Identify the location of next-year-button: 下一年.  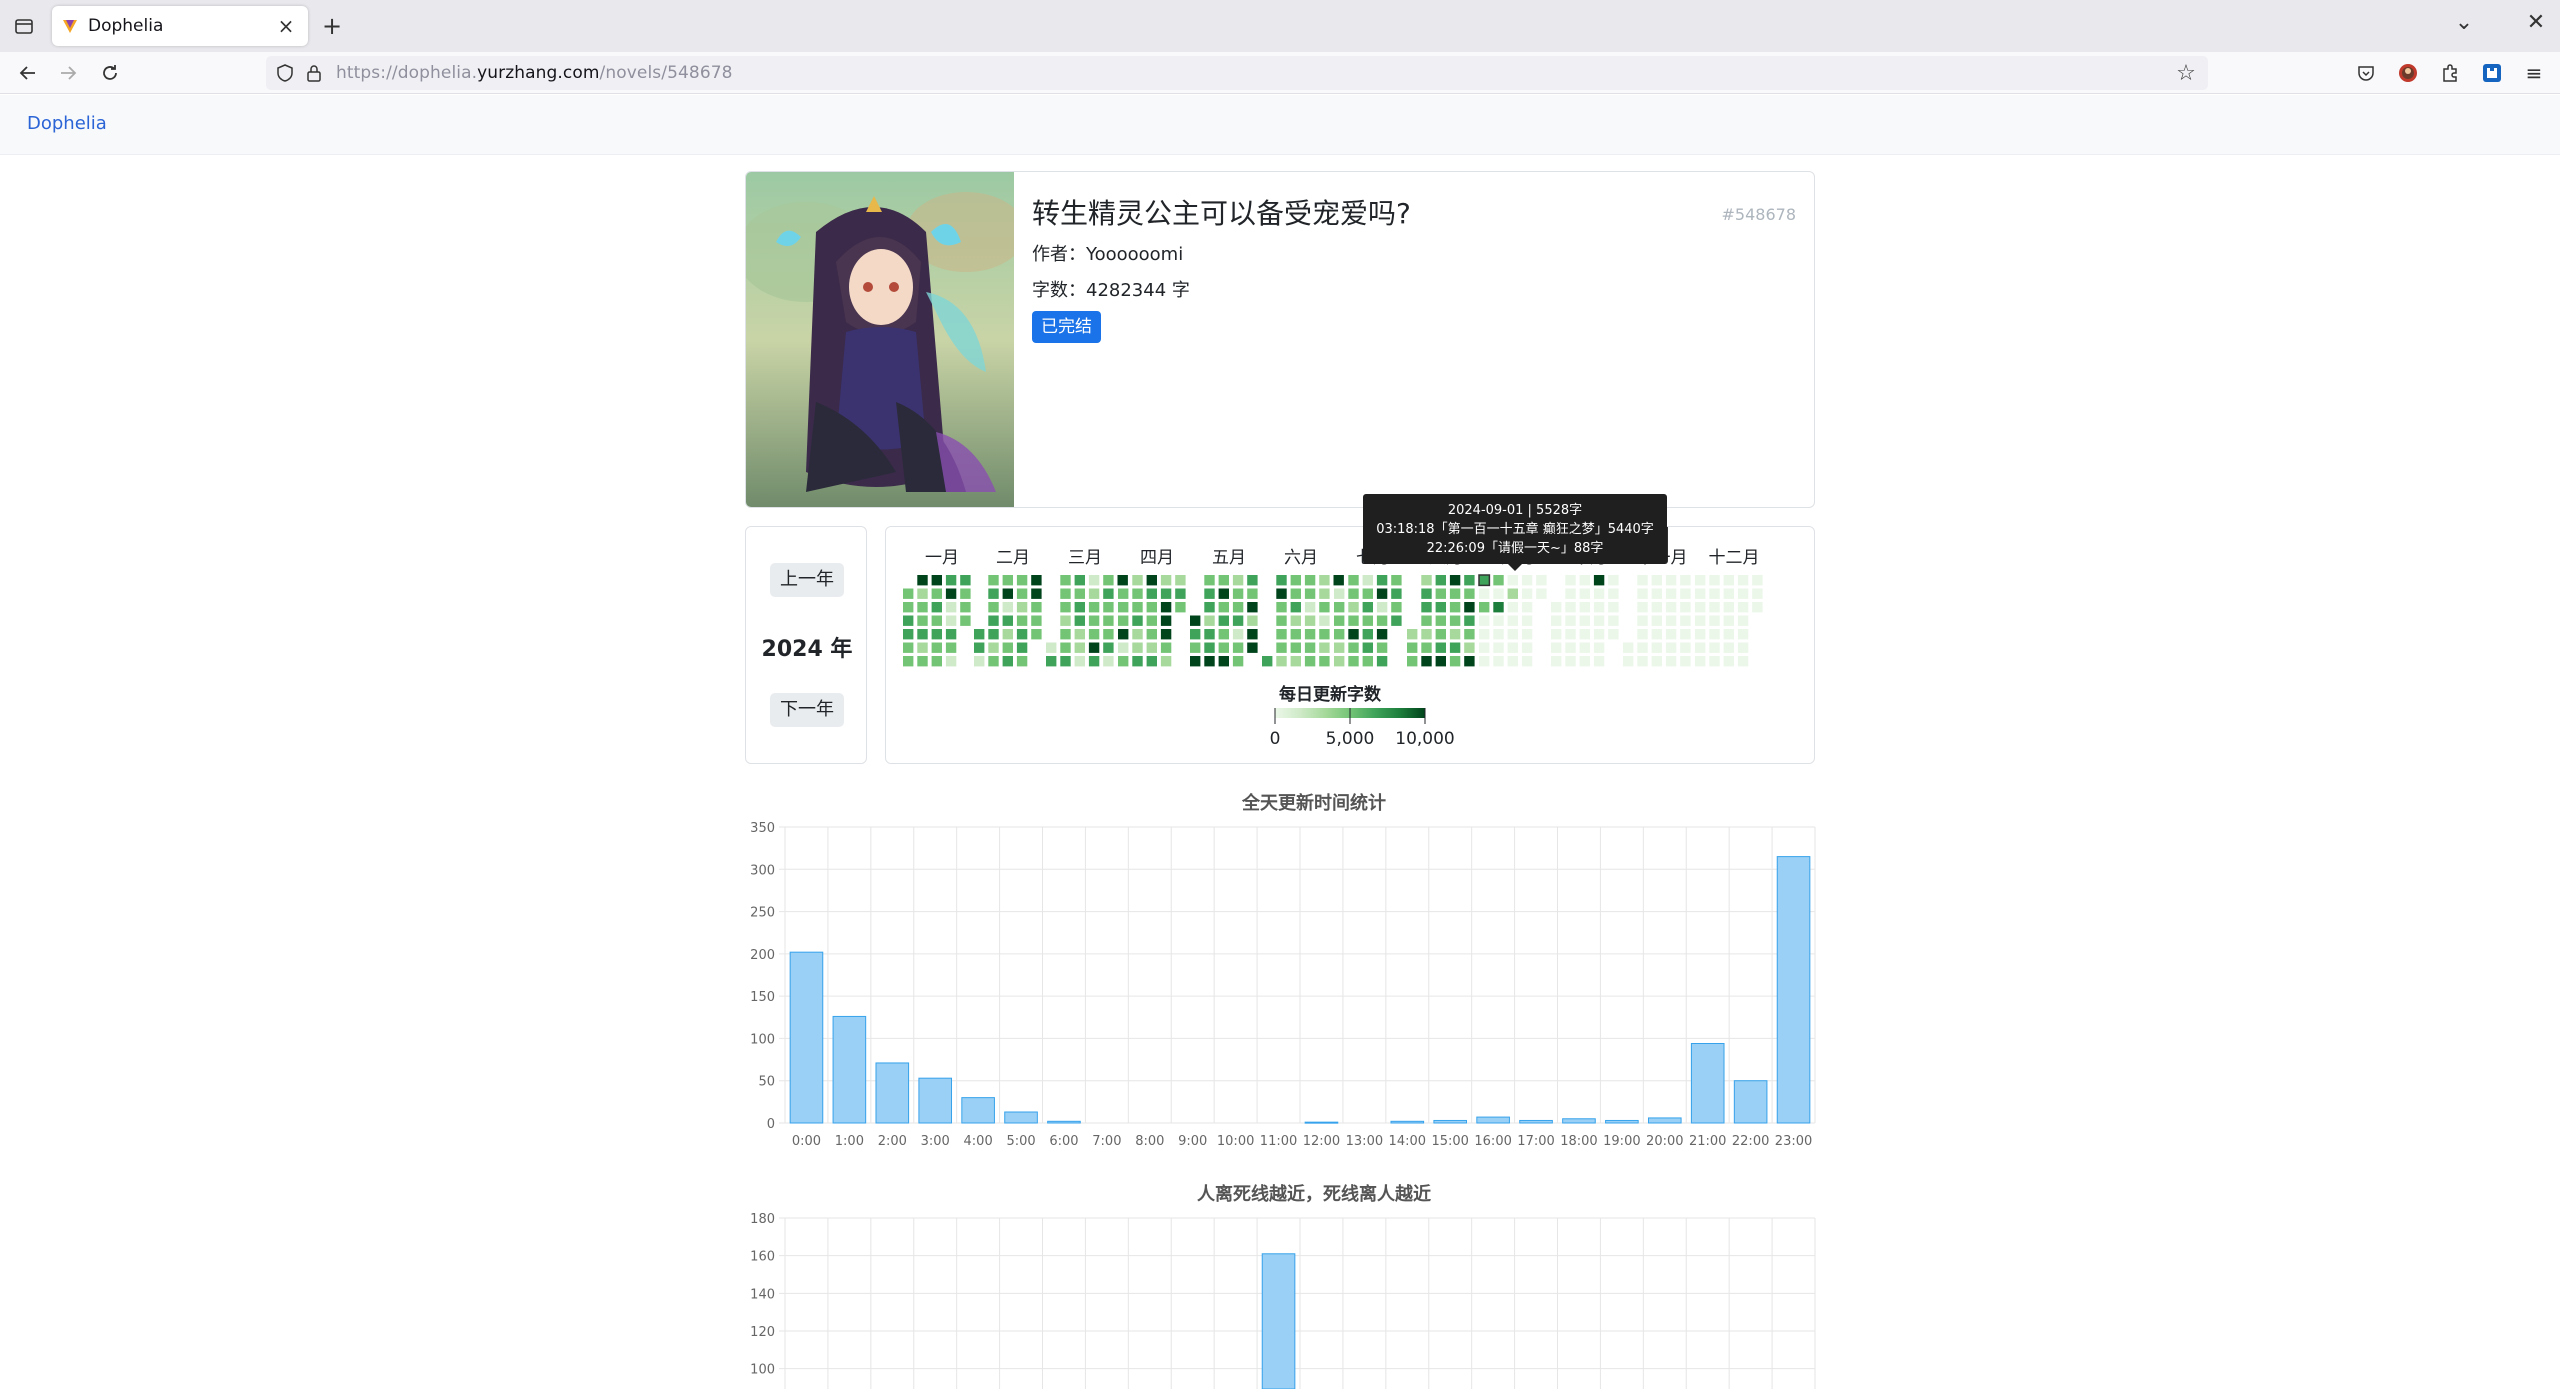
(807, 710).